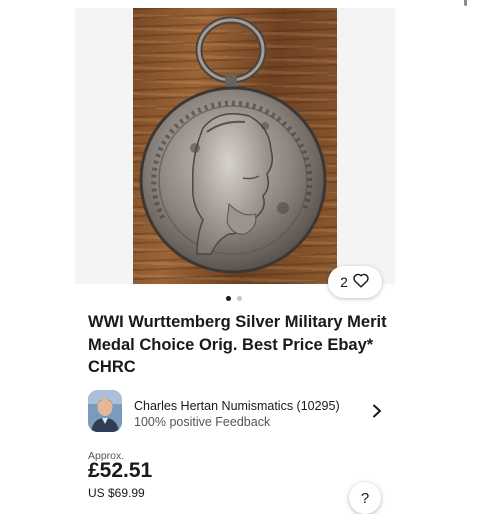 The width and height of the screenshot is (500, 514). Describe the element at coordinates (120, 470) in the screenshot. I see `price-gbp: £52.51` at that location.